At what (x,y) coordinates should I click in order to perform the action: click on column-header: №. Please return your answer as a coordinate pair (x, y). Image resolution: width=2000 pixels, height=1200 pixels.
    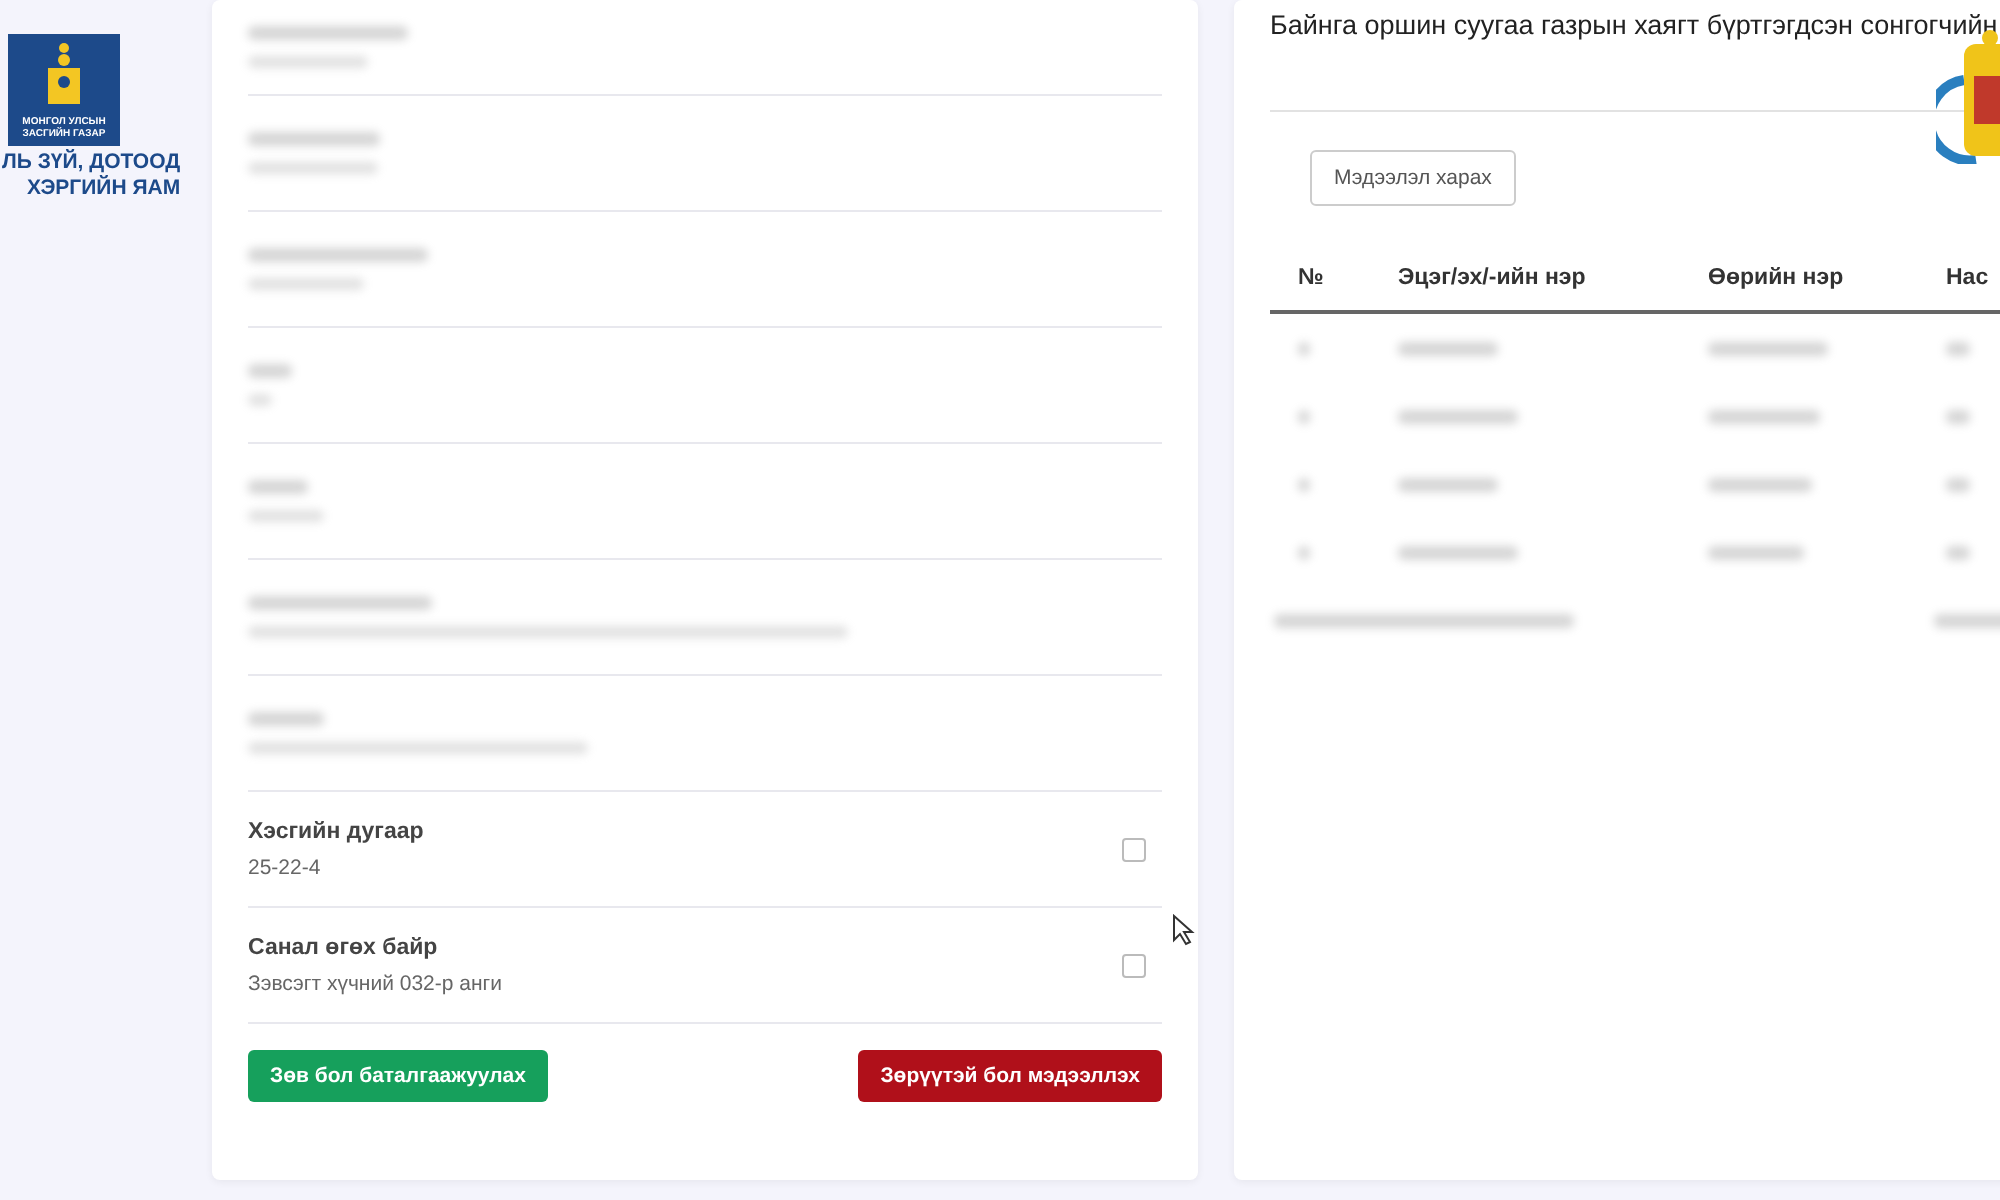
    Looking at the image, I should click on (1320, 279).